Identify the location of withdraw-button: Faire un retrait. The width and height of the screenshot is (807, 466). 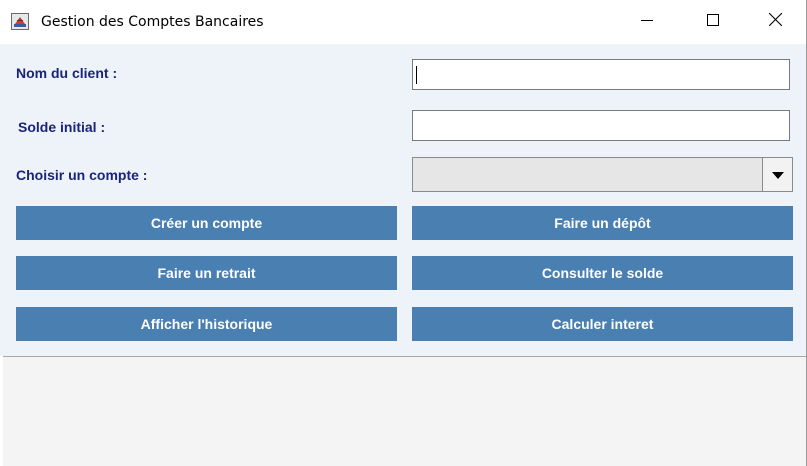
(206, 273).